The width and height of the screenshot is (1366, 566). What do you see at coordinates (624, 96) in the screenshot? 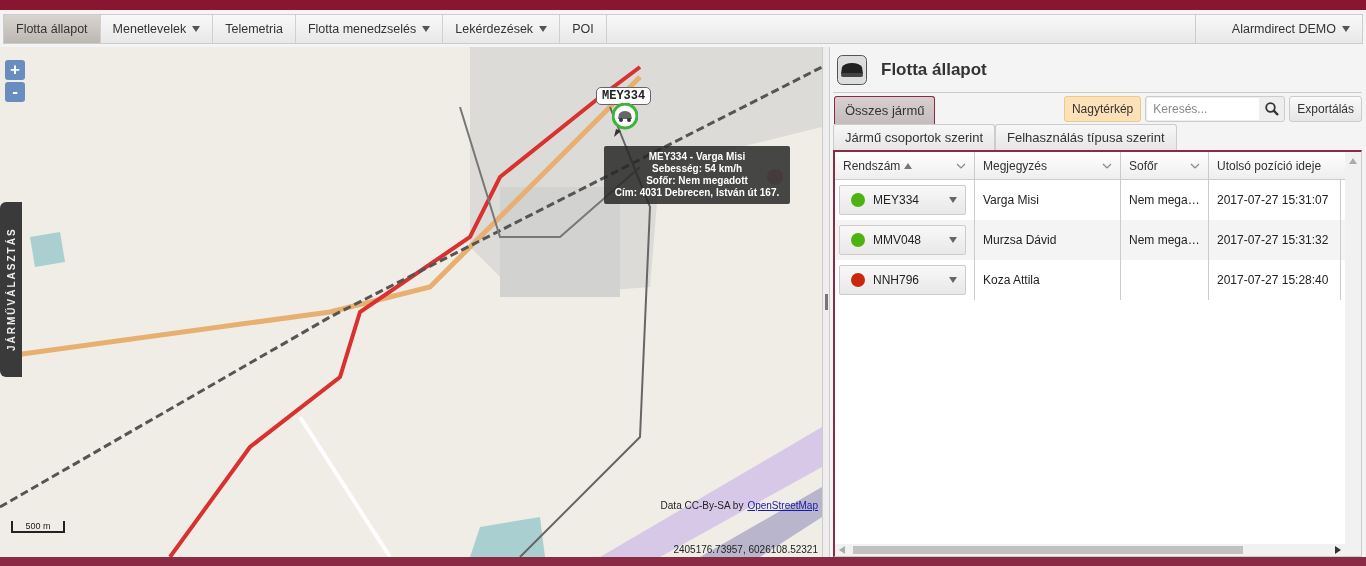
I see `marker-label: MEY334` at bounding box center [624, 96].